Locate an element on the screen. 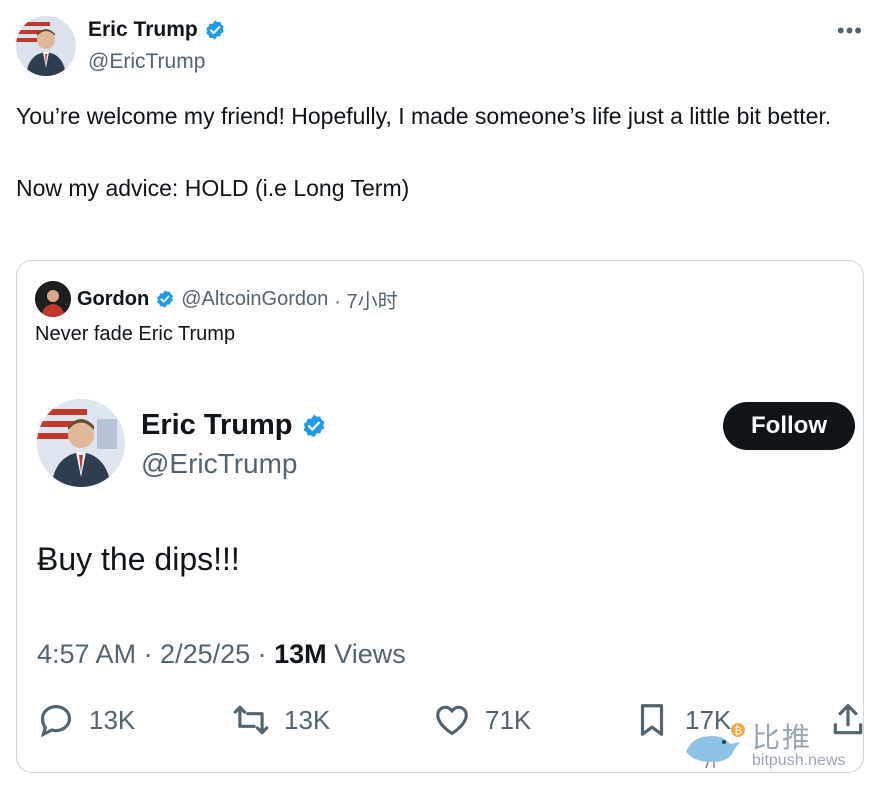  more-horizontal-icon: ••• is located at coordinates (850, 31).